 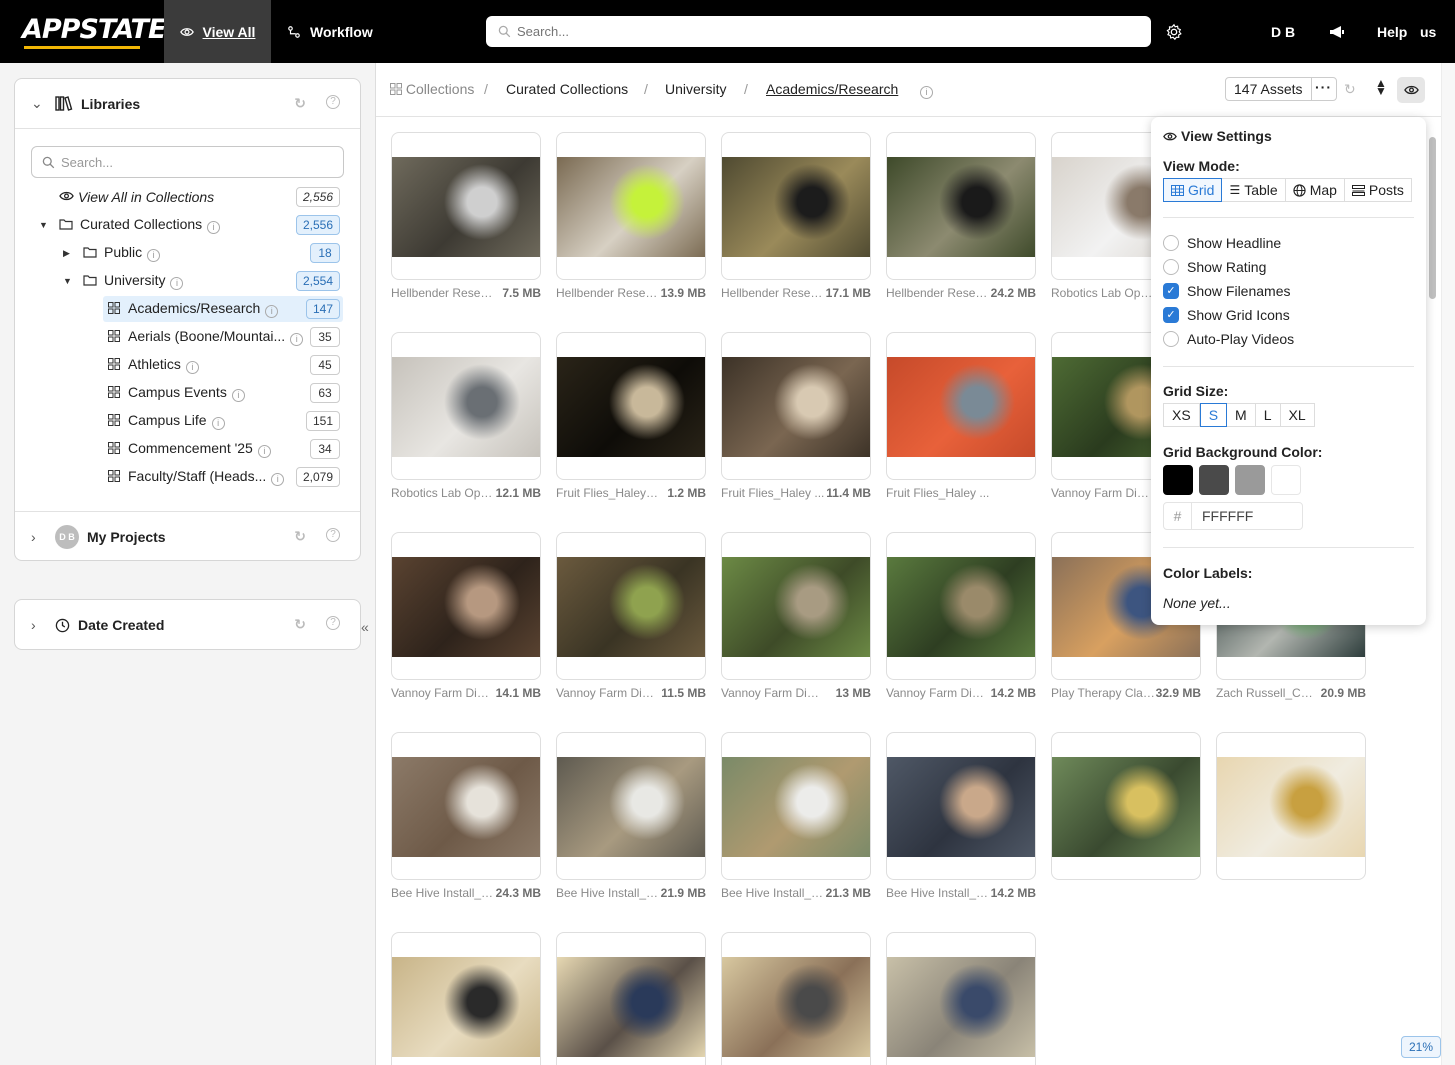 I want to click on tree-item-academics-research: Academics/Research i 147, so click(x=187, y=309).